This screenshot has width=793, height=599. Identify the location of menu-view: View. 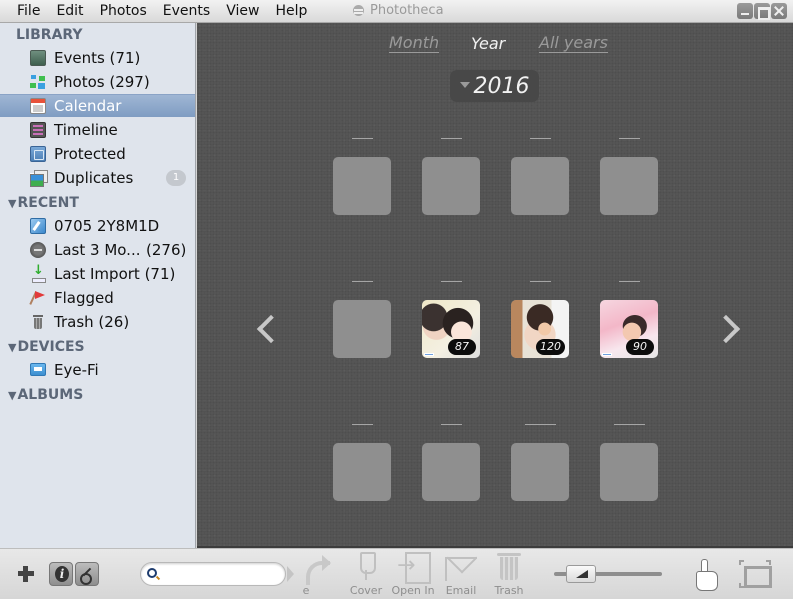
(242, 11).